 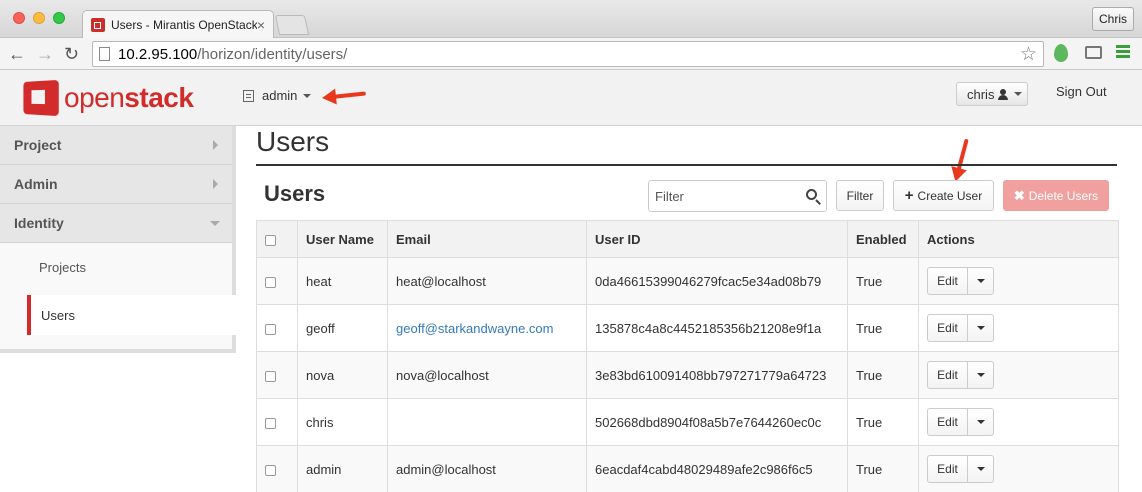 What do you see at coordinates (487, 239) in the screenshot?
I see `column-header-email: Email` at bounding box center [487, 239].